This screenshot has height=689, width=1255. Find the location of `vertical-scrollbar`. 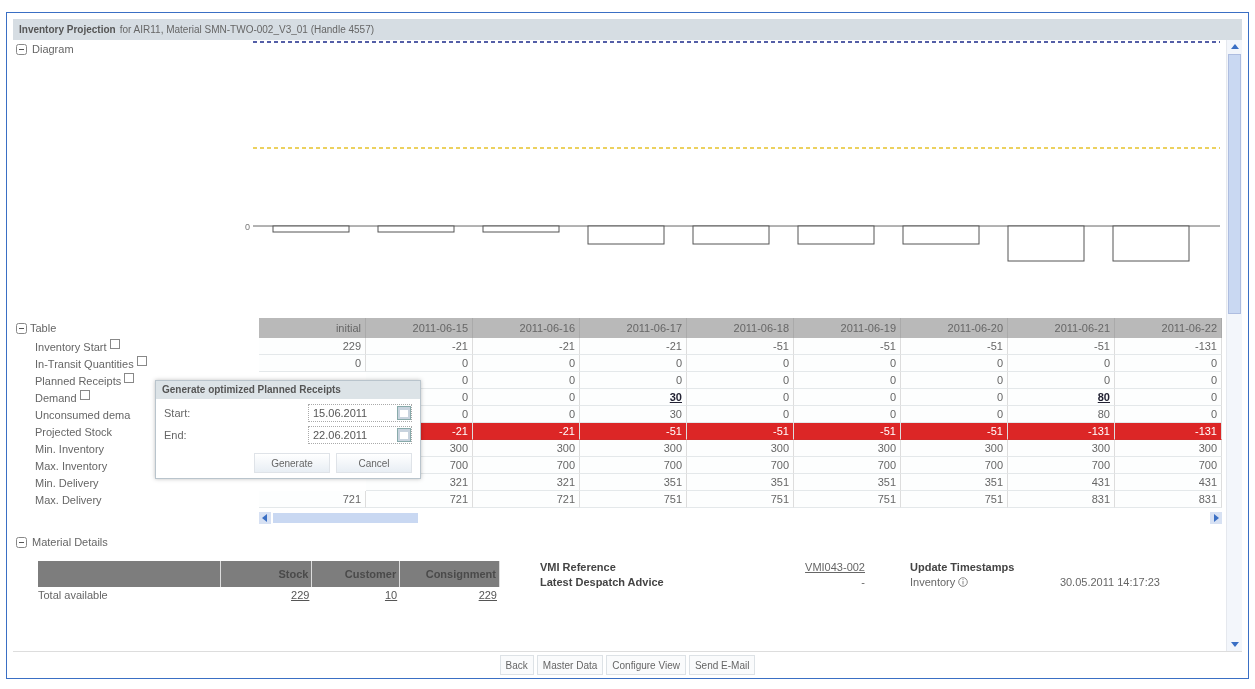

vertical-scrollbar is located at coordinates (1234, 345).